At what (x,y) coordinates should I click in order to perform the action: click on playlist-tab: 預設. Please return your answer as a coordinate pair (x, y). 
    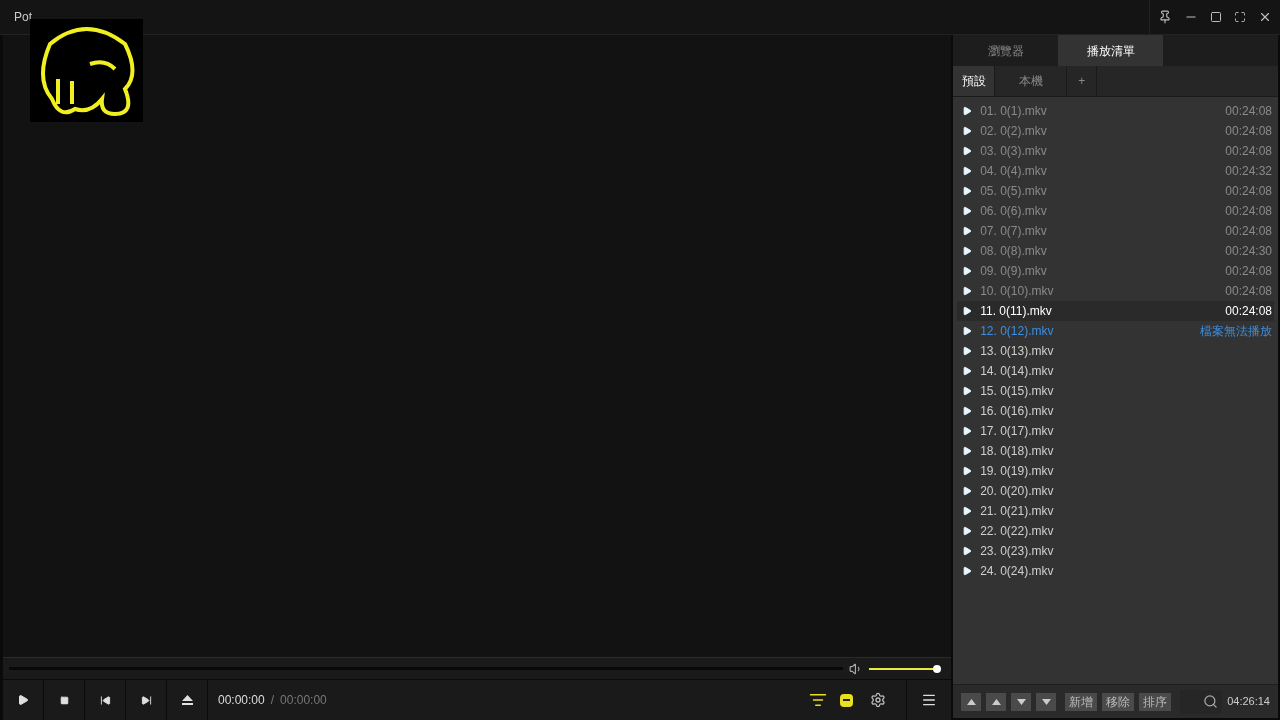
    Looking at the image, I should click on (974, 81).